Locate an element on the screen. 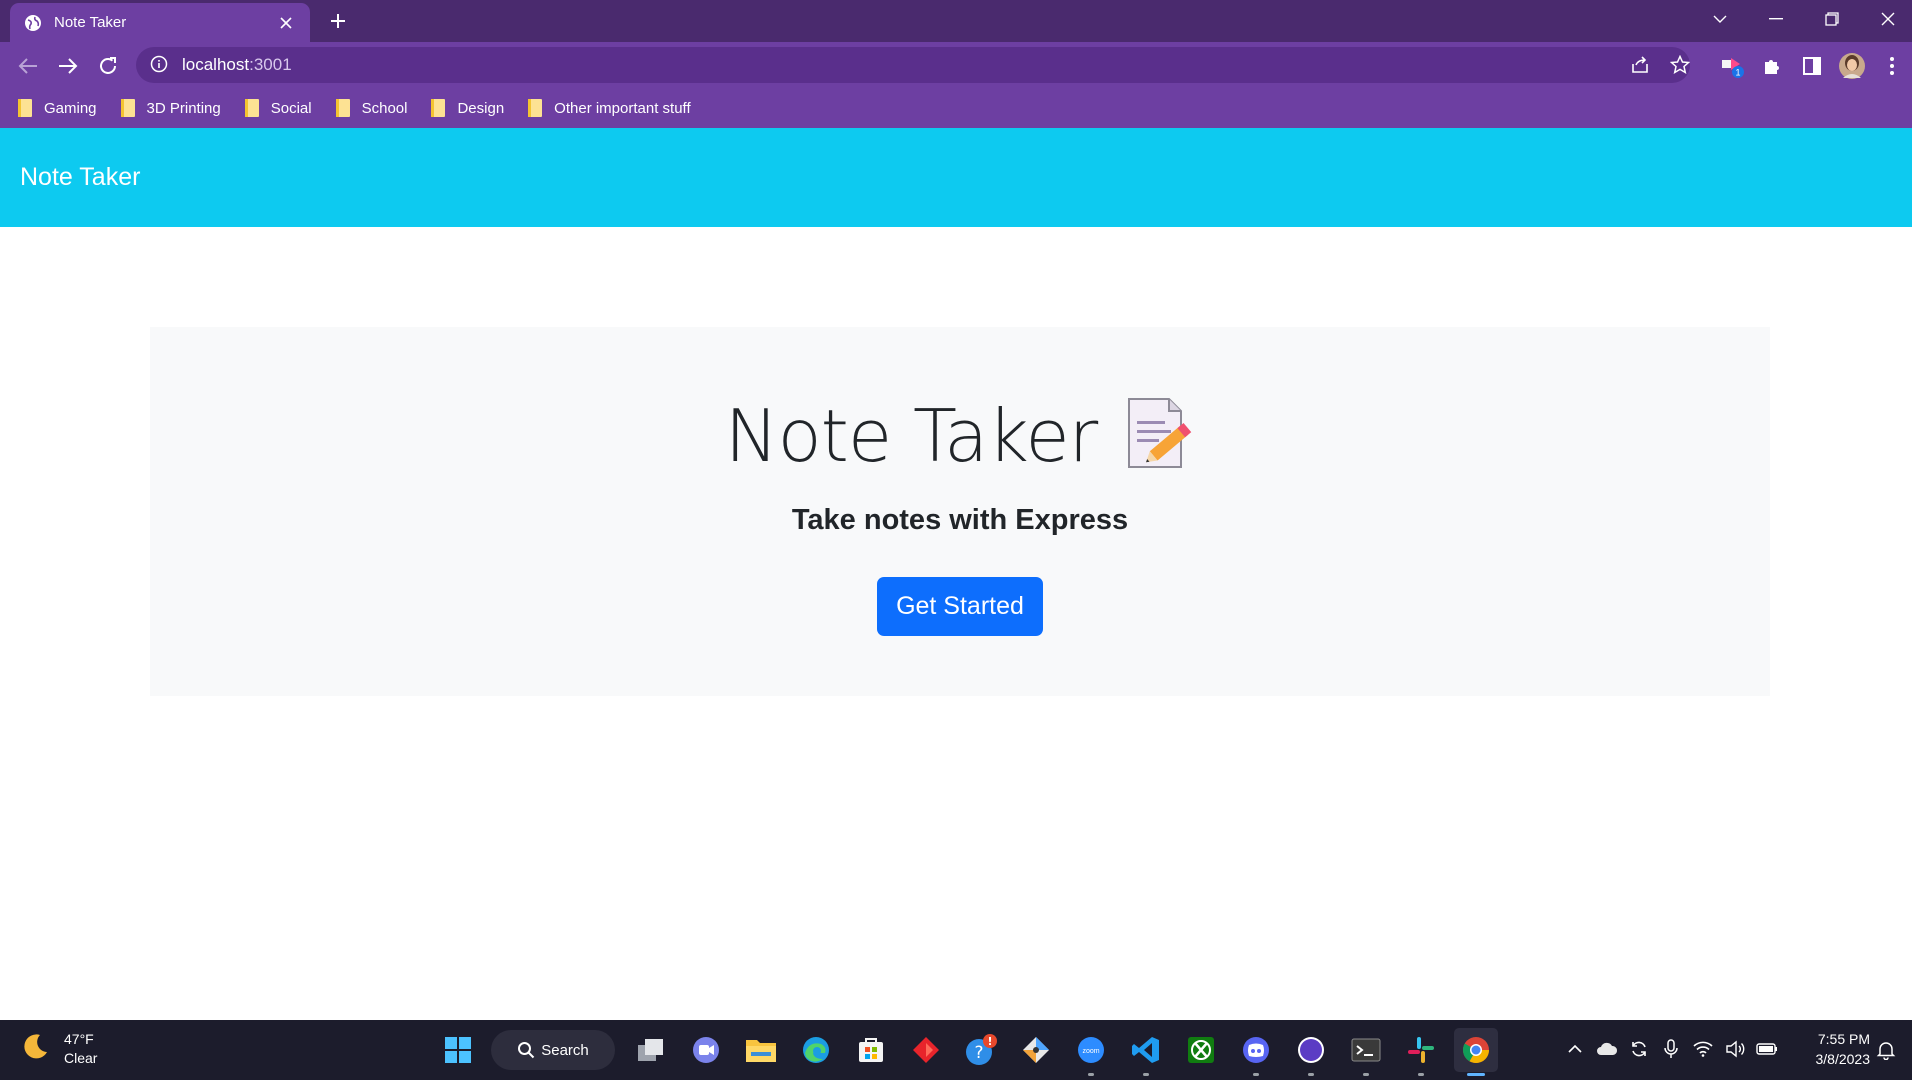  restore-icon is located at coordinates (1832, 19).